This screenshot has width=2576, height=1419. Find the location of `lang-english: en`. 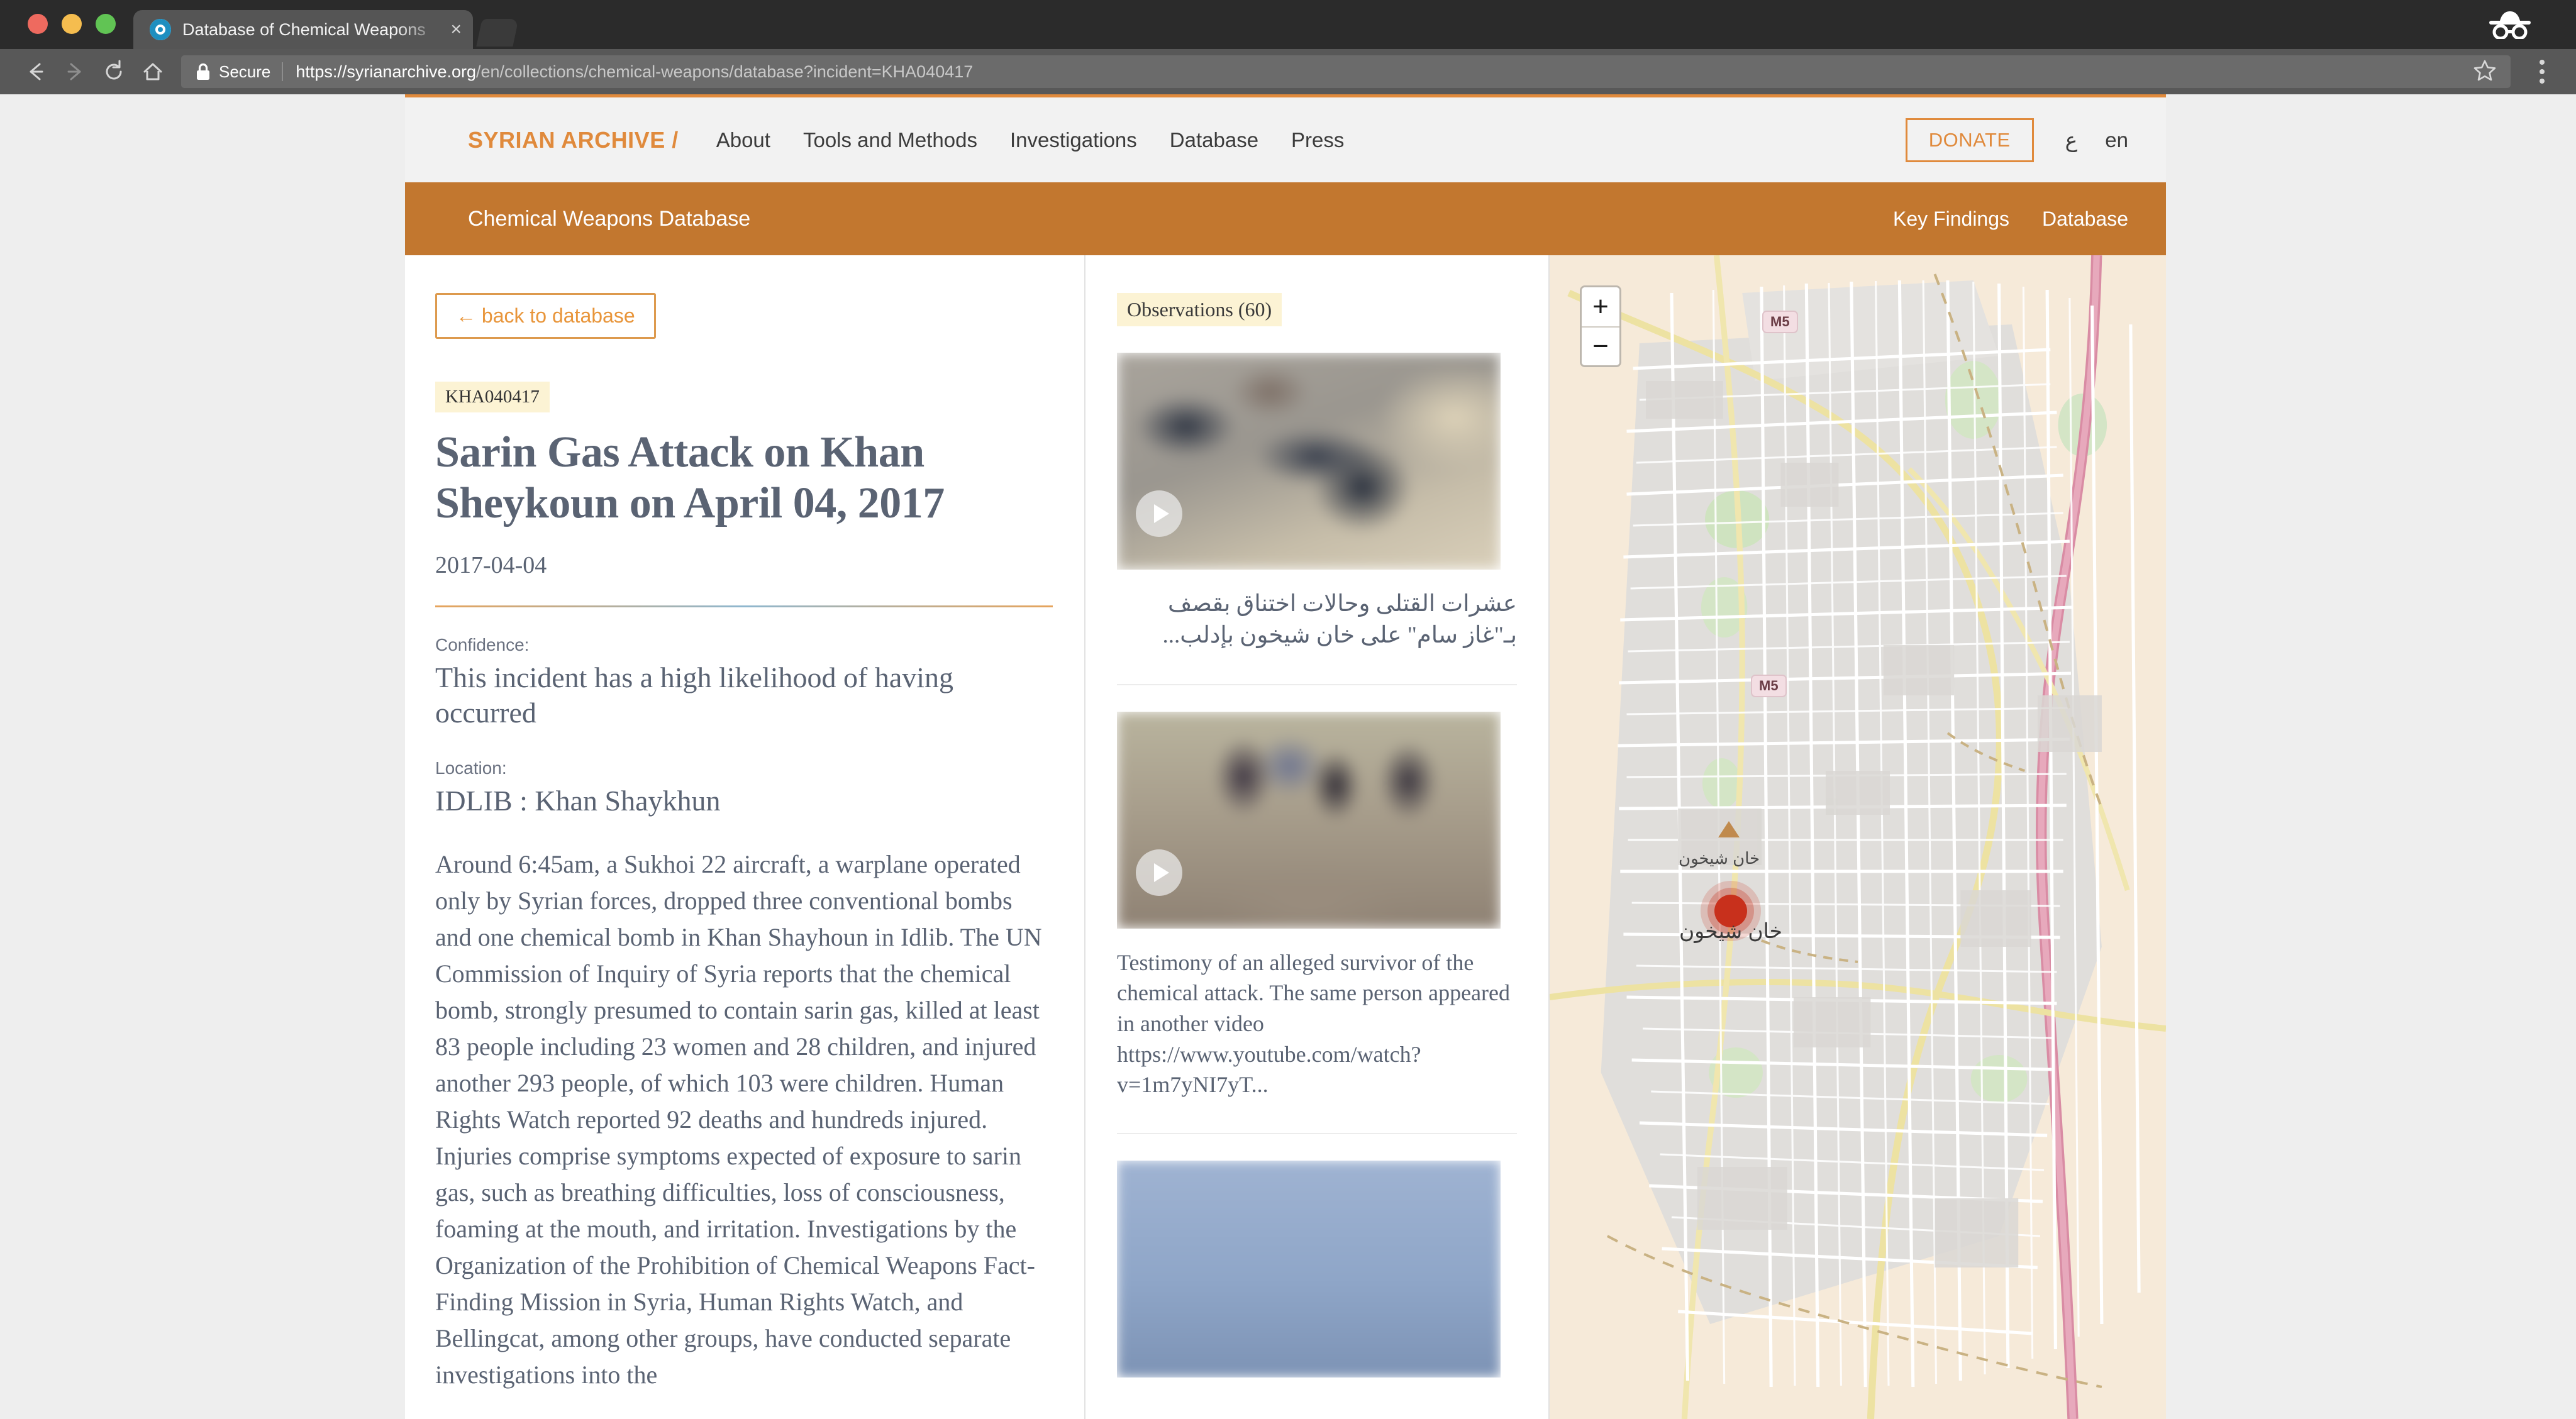

lang-english: en is located at coordinates (2116, 140).